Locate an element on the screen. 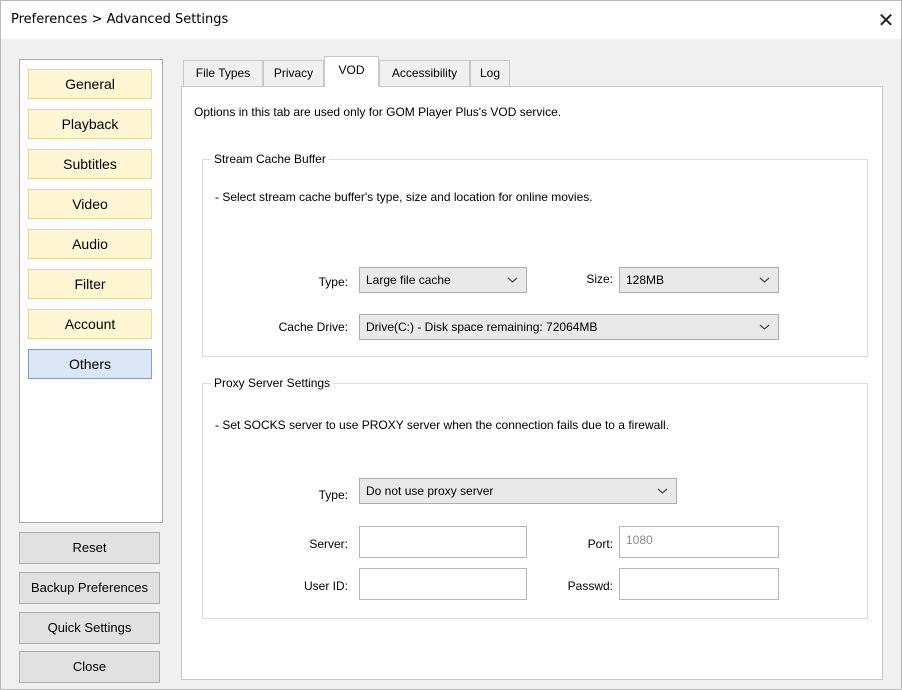 This screenshot has width=902, height=690. category-filter: Filter is located at coordinates (90, 284).